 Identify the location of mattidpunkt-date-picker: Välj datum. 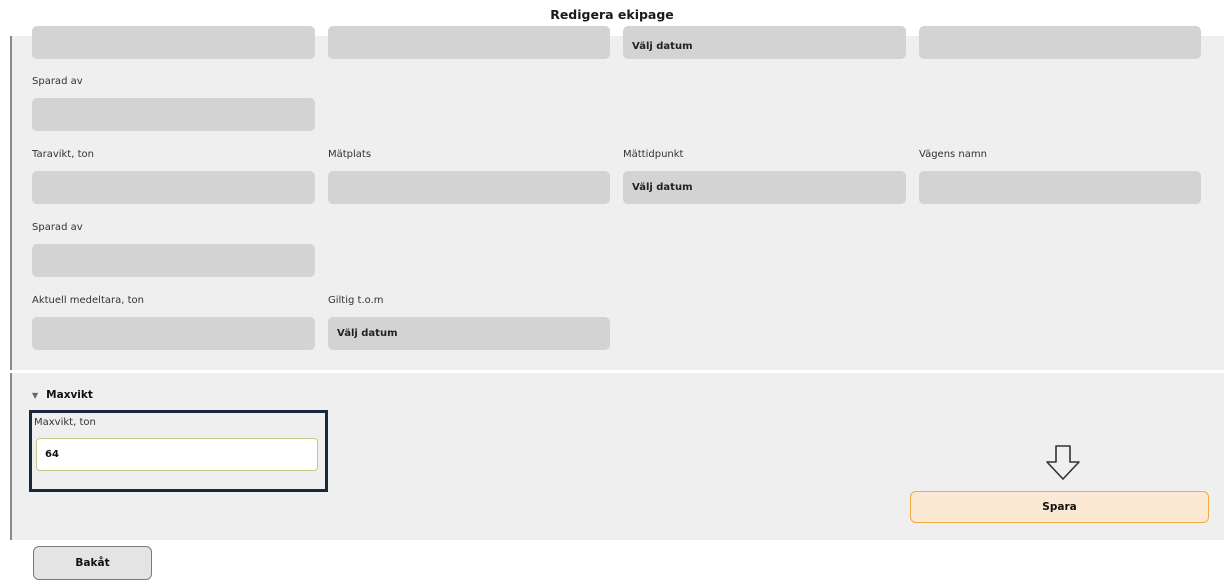
(764, 187).